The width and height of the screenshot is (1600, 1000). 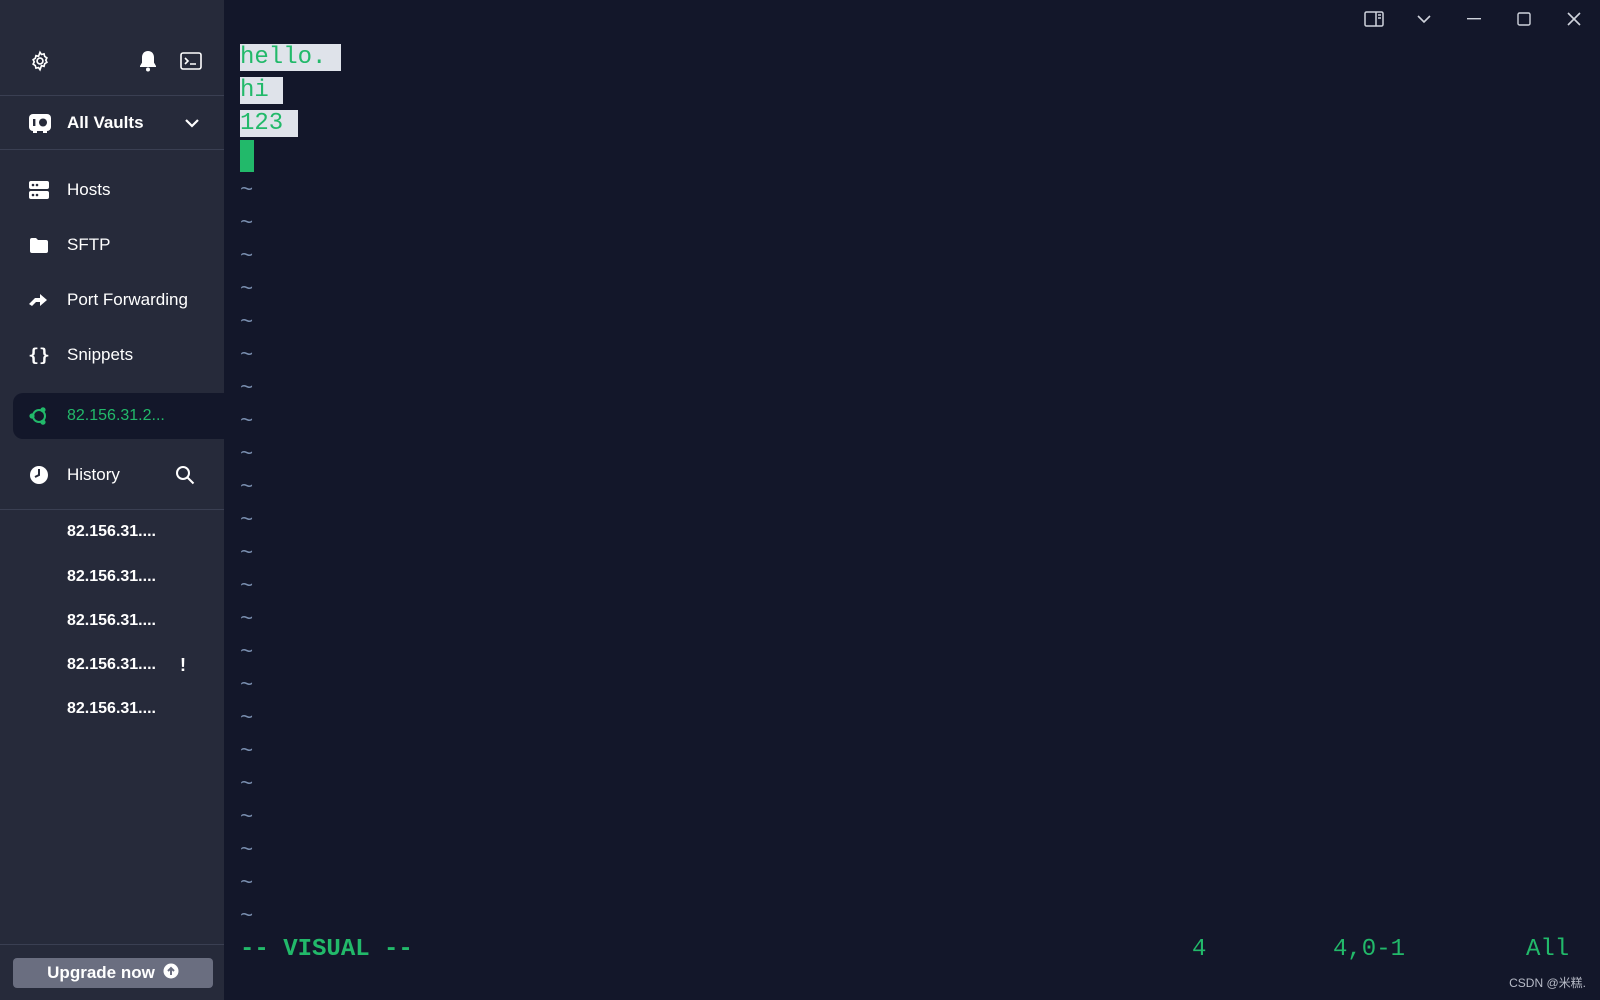 I want to click on nav-label: SFTP, so click(x=89, y=244).